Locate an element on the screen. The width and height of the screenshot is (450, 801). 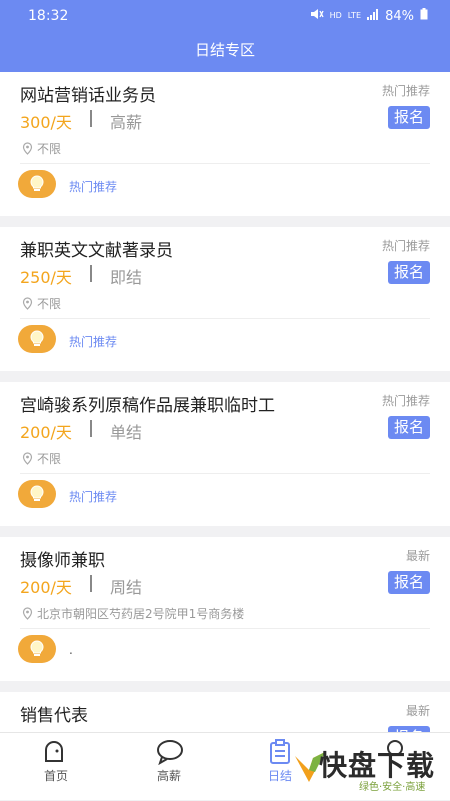
hd-indicator: HD is located at coordinates (335, 15).